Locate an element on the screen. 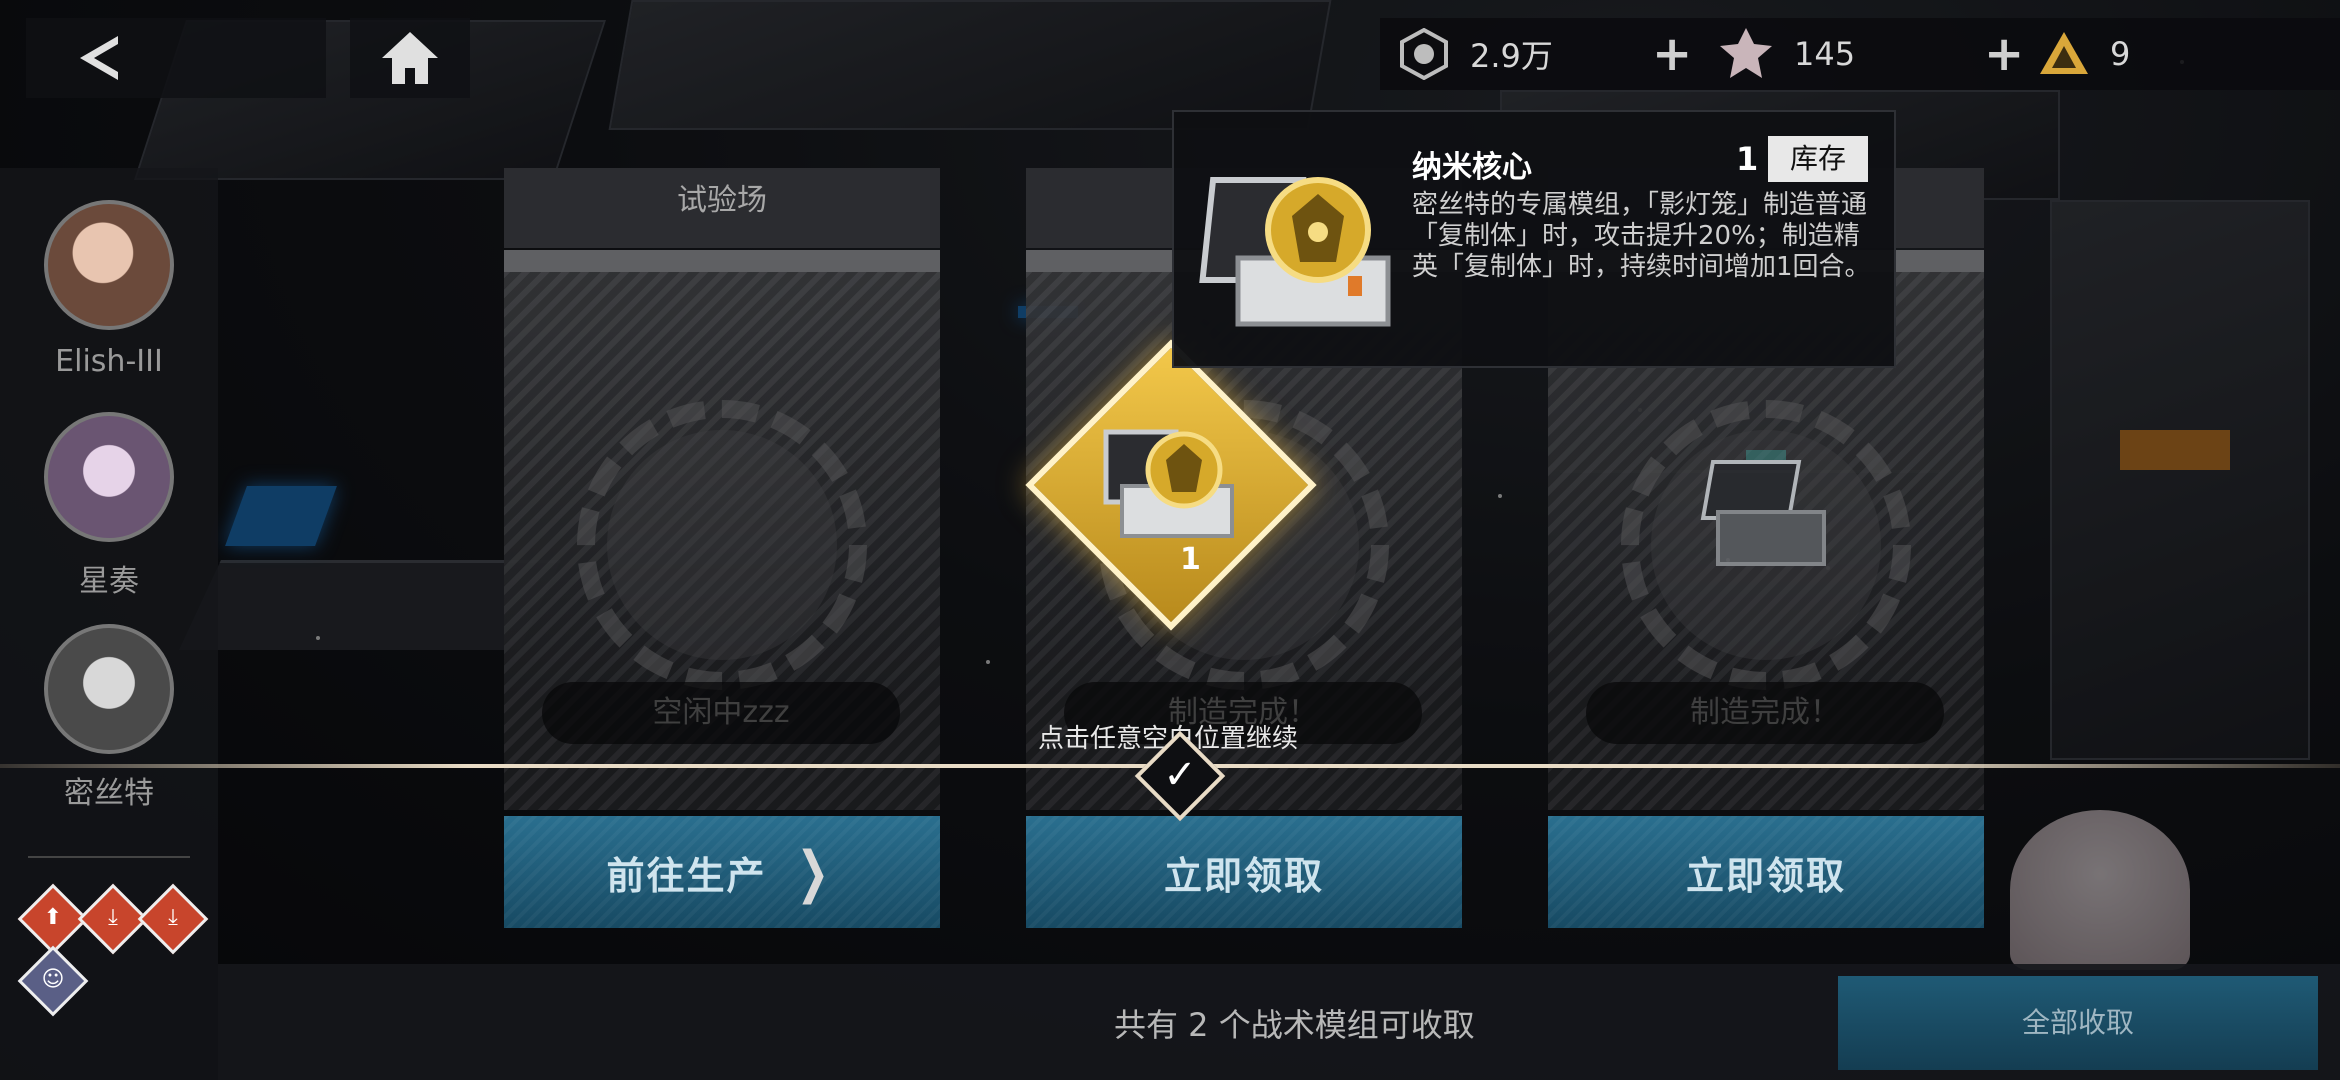 This screenshot has height=1080, width=2340. status-label: 制造完成！ is located at coordinates (1765, 713).